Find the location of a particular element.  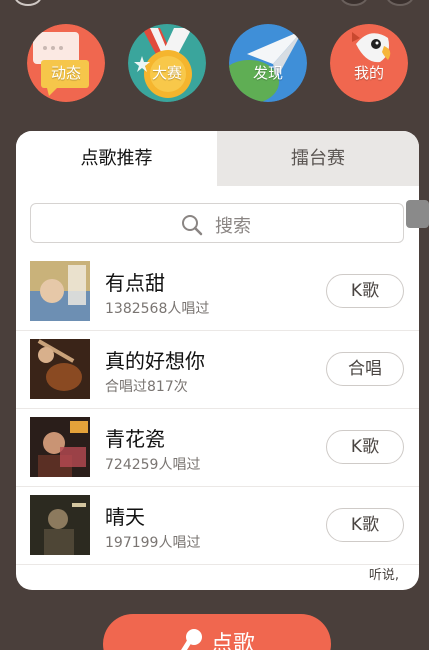

nav-label-contest: 大赛 is located at coordinates (166, 73).